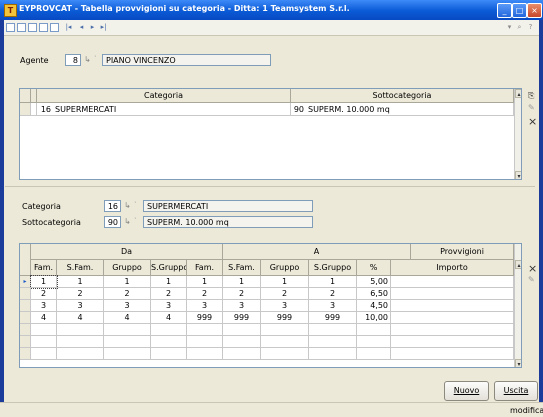  I want to click on cell-da-sgruppo: 3, so click(169, 306).